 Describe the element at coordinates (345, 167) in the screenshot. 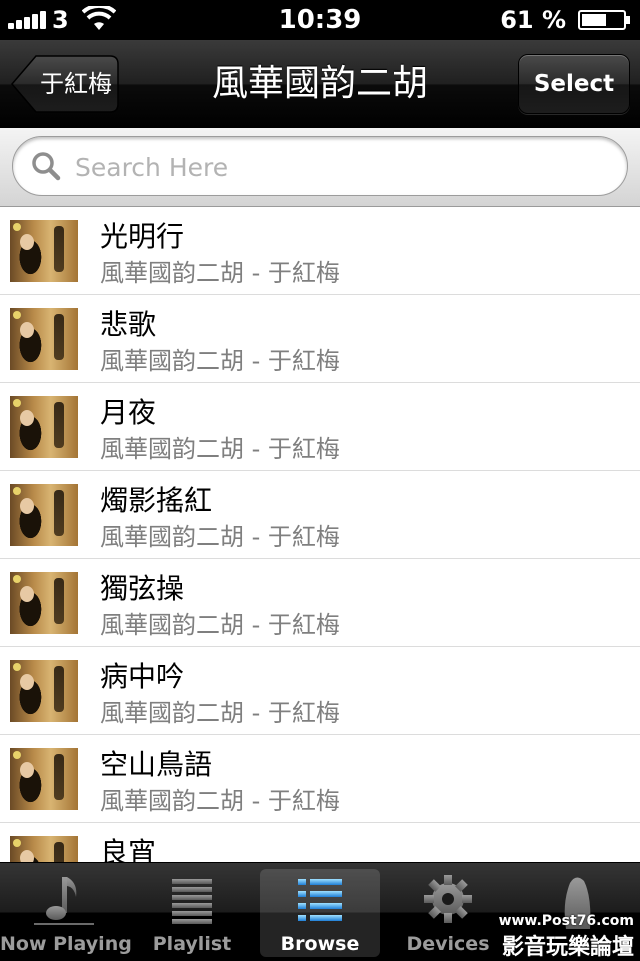

I see `search-input` at that location.